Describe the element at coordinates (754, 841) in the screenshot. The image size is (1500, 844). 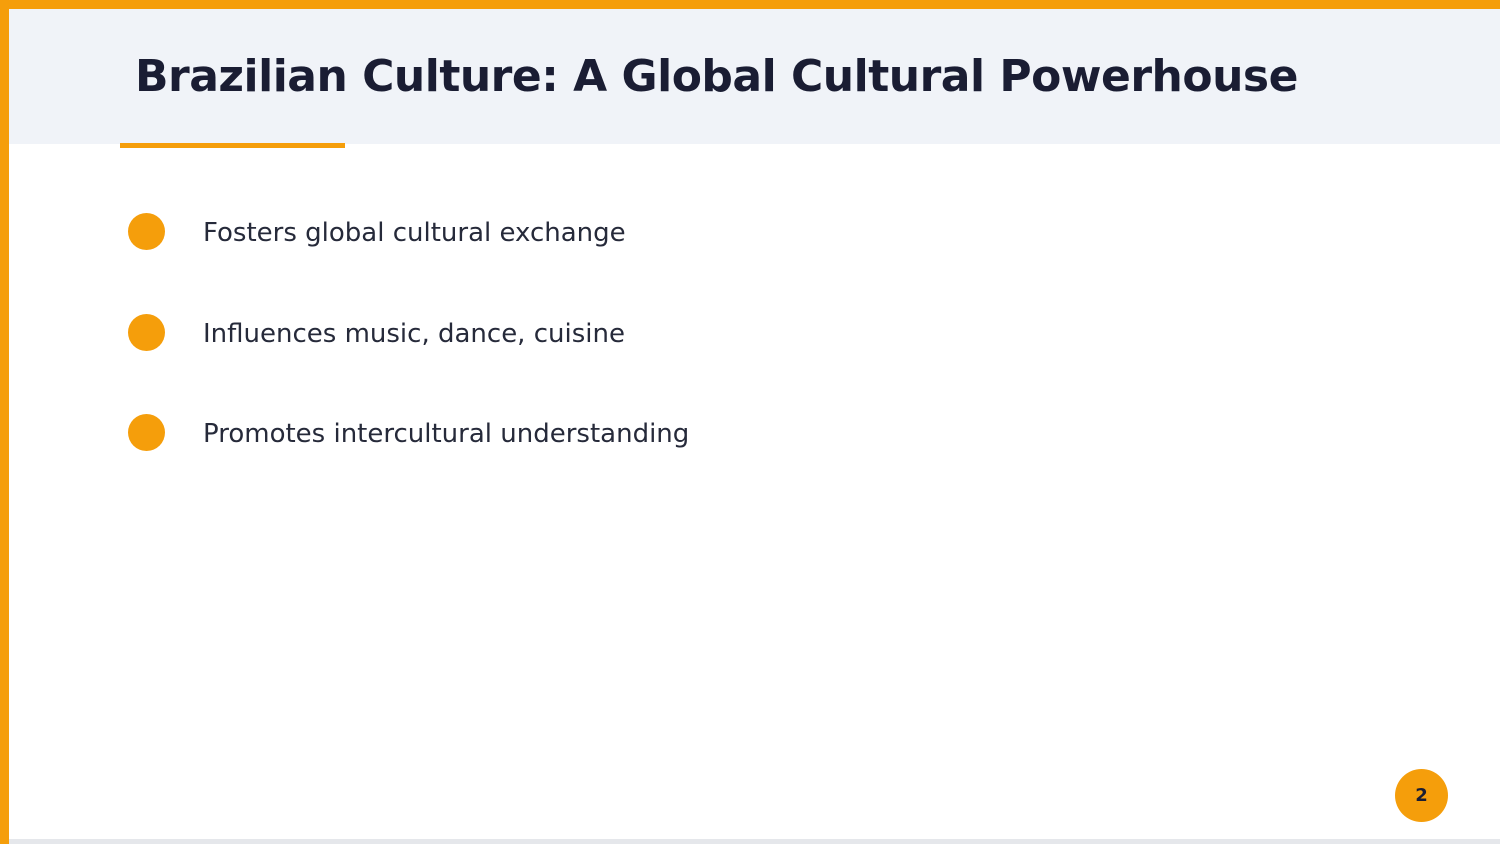
I see `bottom-strip` at that location.